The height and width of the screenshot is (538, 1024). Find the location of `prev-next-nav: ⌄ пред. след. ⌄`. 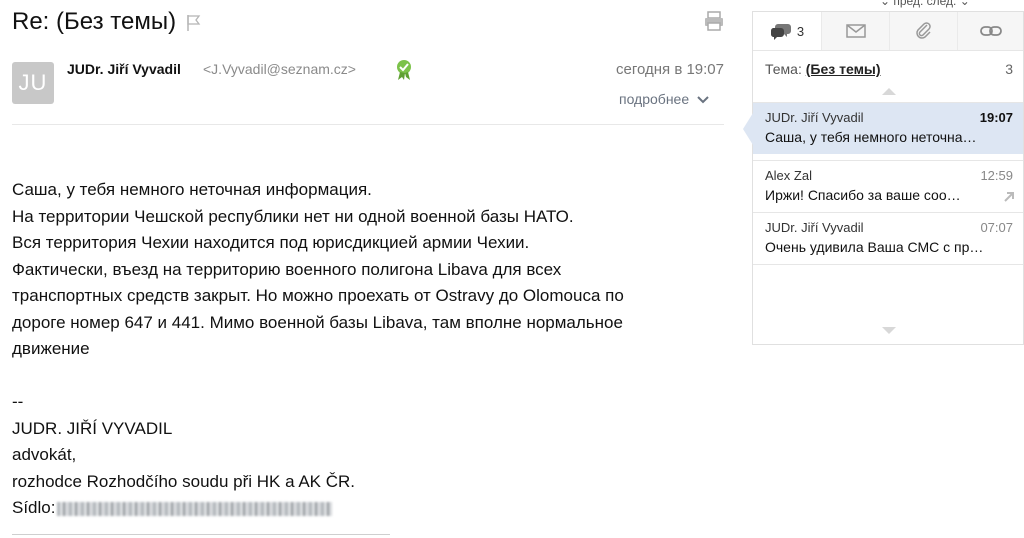

prev-next-nav: ⌄ пред. след. ⌄ is located at coordinates (925, 4).